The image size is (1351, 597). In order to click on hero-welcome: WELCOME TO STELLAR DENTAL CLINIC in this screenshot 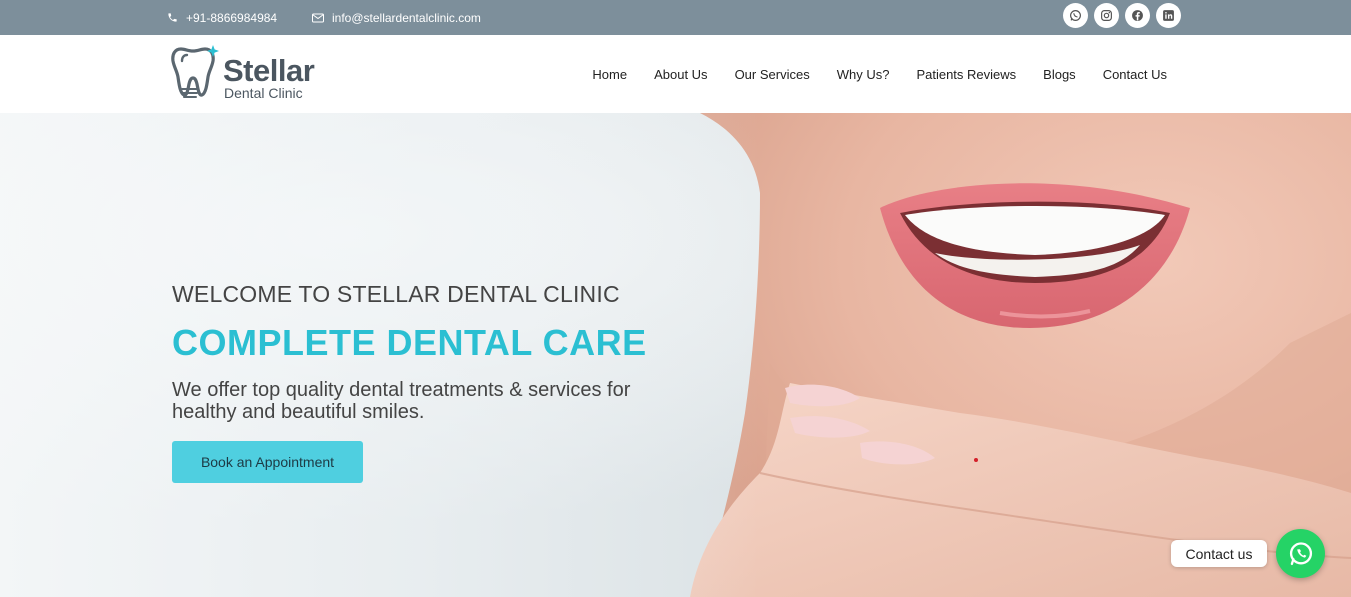, I will do `click(396, 294)`.